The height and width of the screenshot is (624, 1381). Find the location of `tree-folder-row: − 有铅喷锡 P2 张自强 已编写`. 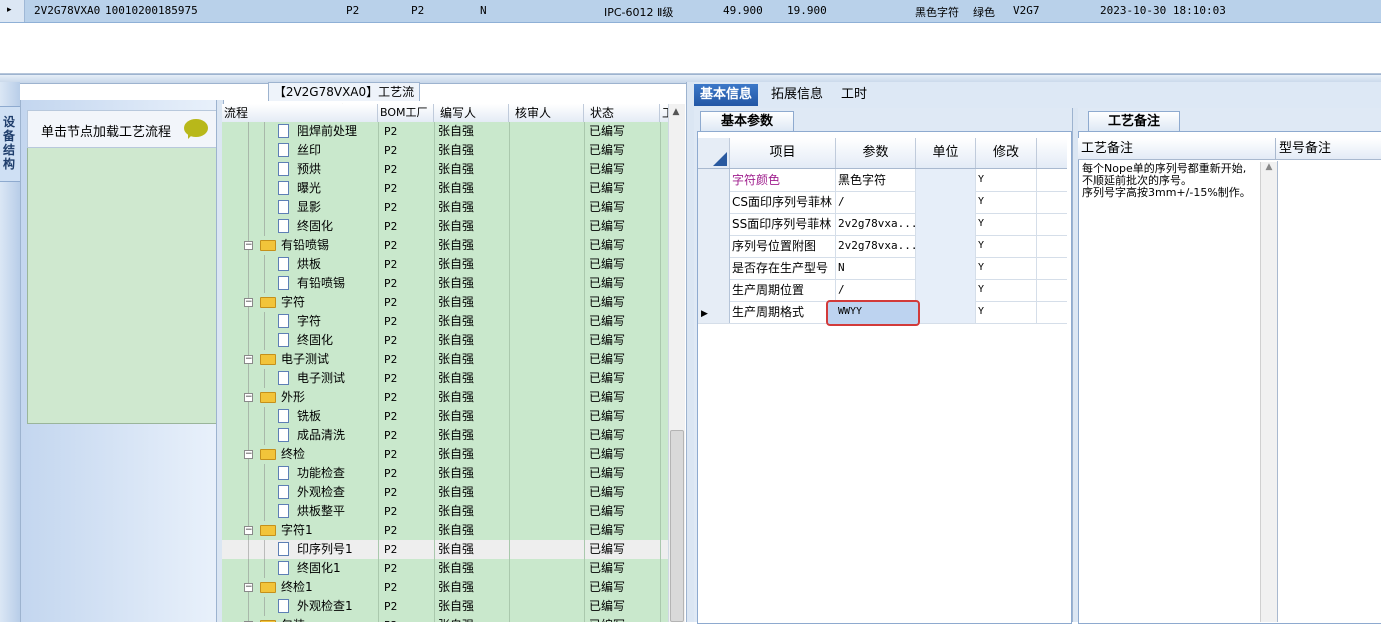

tree-folder-row: − 有铅喷锡 P2 张自强 已编写 is located at coordinates (445, 245).